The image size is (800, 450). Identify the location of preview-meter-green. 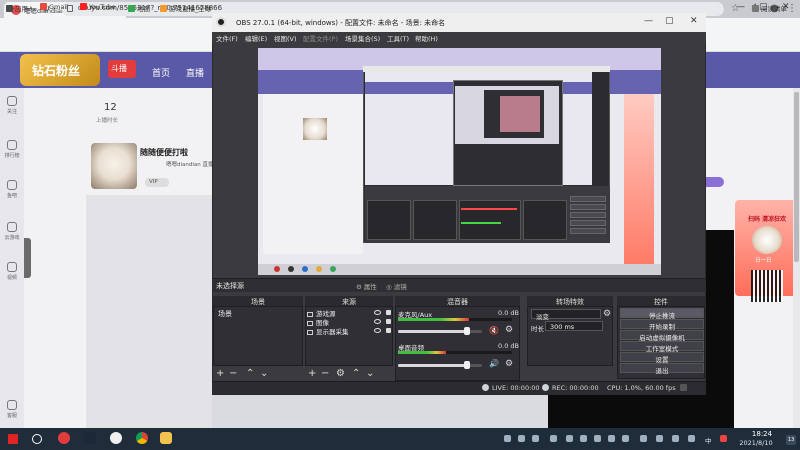
(481, 223).